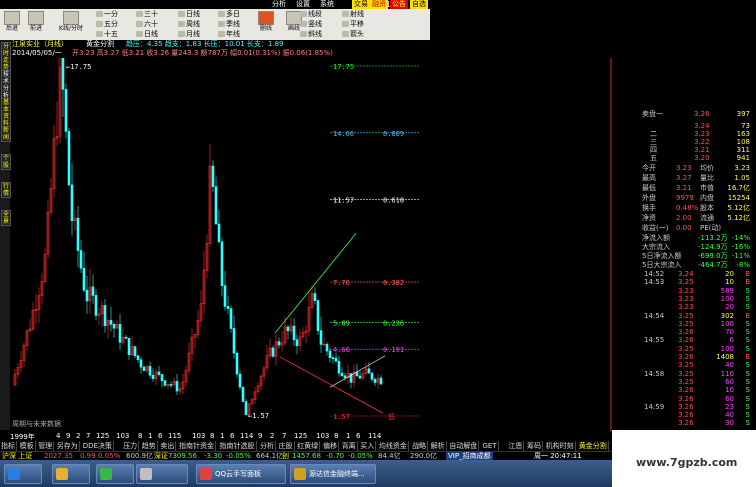  What do you see at coordinates (303, 4) in the screenshot?
I see `menu-settings: 设置` at bounding box center [303, 4].